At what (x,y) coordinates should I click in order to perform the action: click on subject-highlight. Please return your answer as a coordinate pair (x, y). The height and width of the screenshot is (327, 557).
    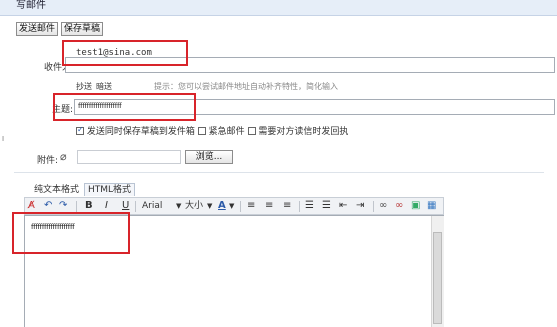
    Looking at the image, I should click on (124, 107).